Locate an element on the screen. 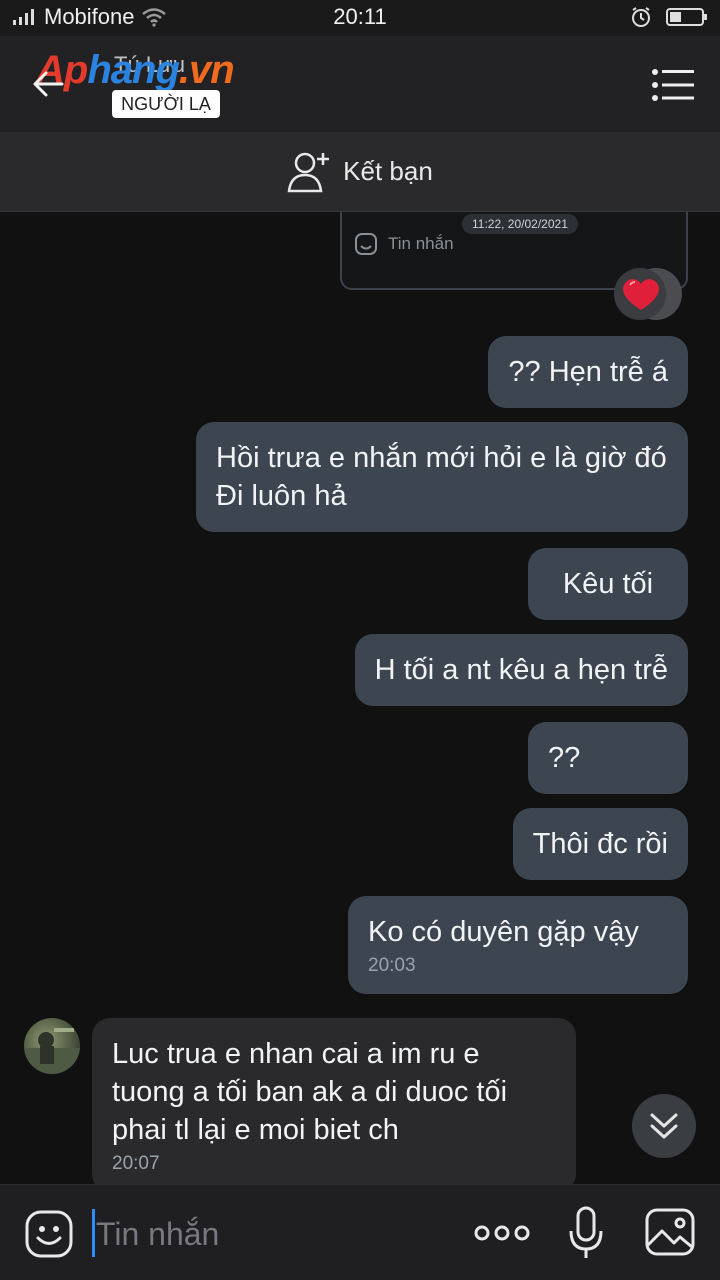  avatar is located at coordinates (52, 1046).